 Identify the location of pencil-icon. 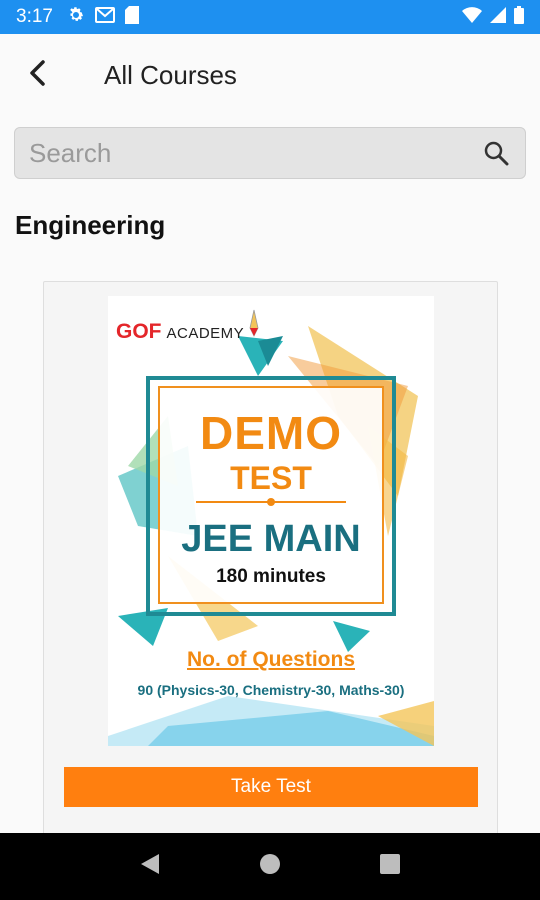
(254, 325).